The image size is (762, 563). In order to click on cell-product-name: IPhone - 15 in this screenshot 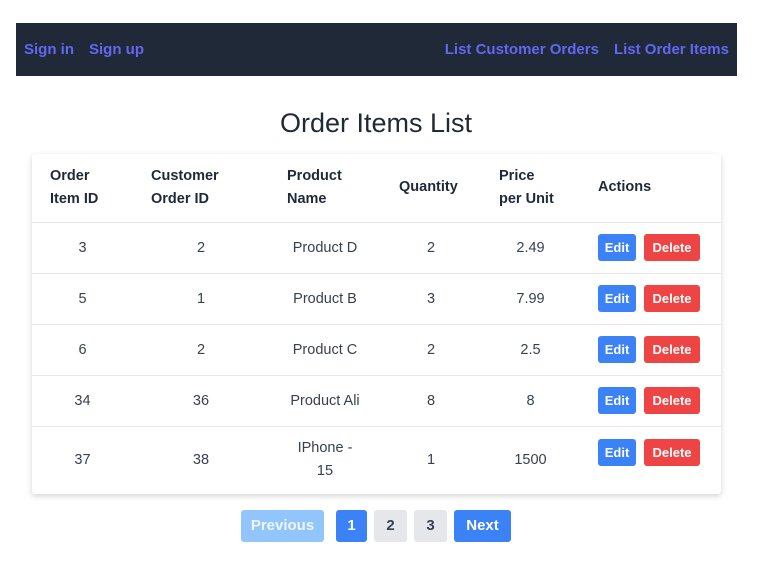, I will do `click(325, 460)`.